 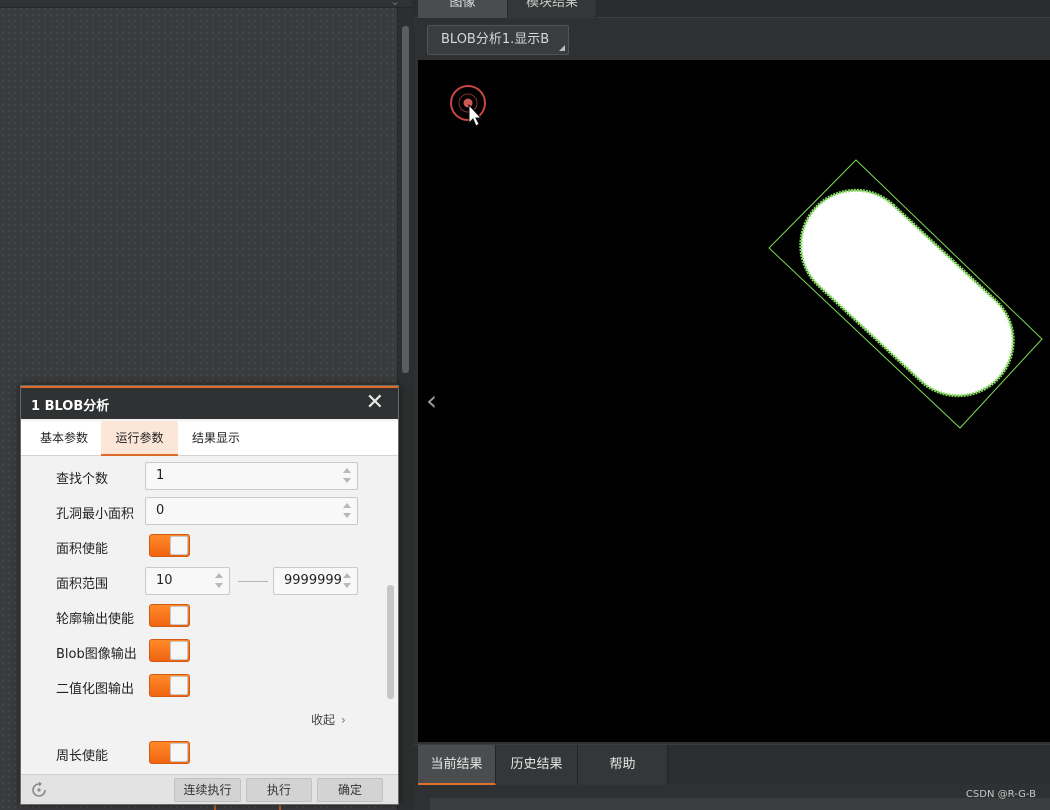 I want to click on image-source-label: BLOB分析1.显示B, so click(x=495, y=39).